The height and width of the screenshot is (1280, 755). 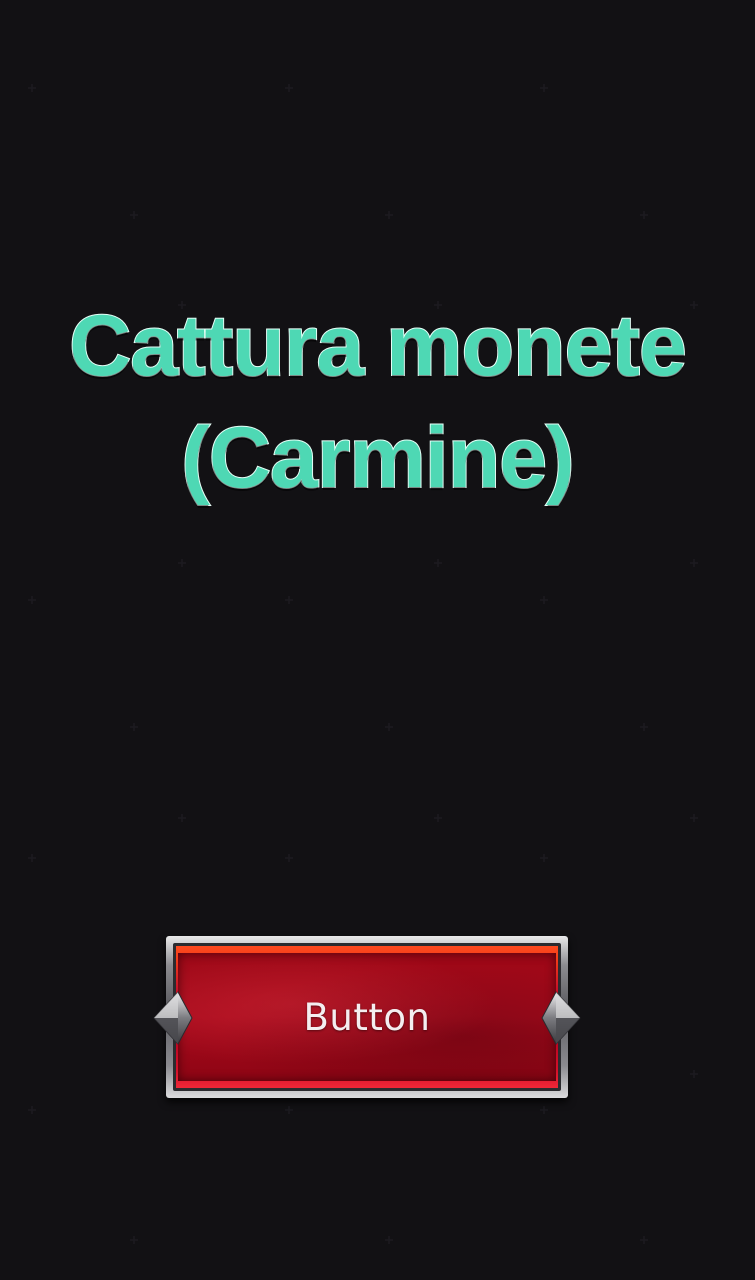 I want to click on right-spike-ornament, so click(x=561, y=1018).